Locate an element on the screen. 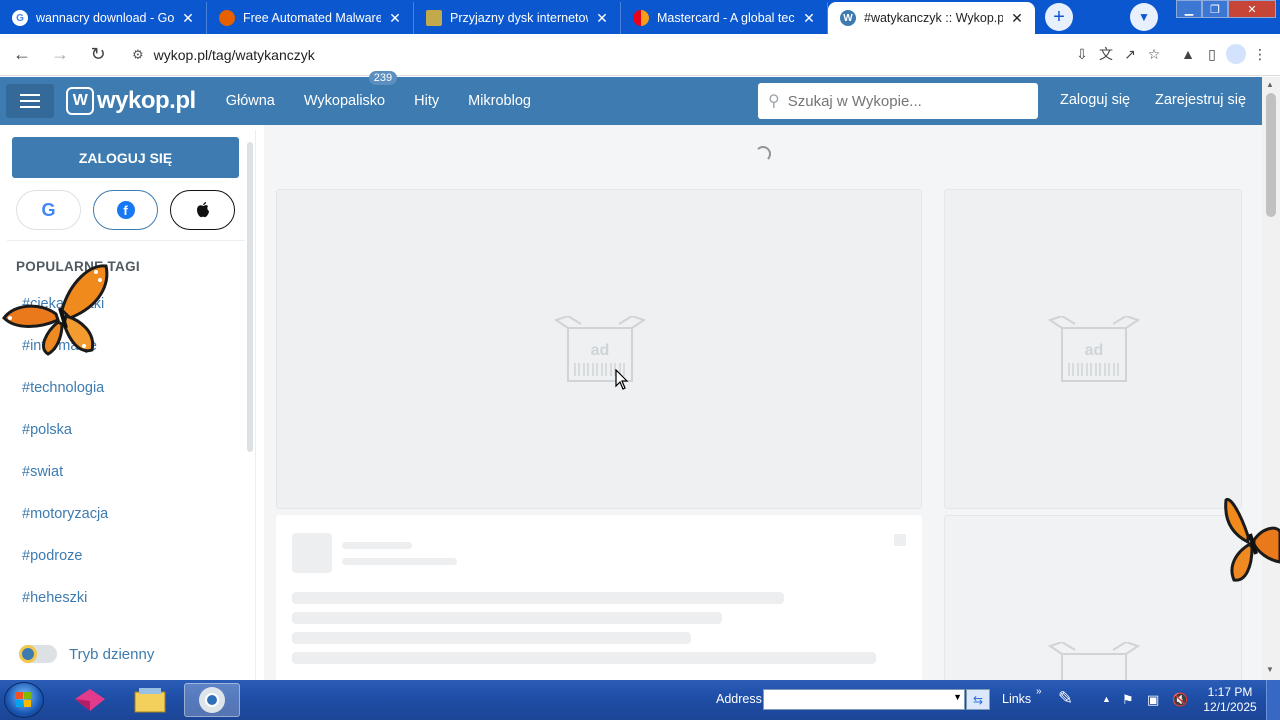  sidebar-scrollbar is located at coordinates (250, 297).